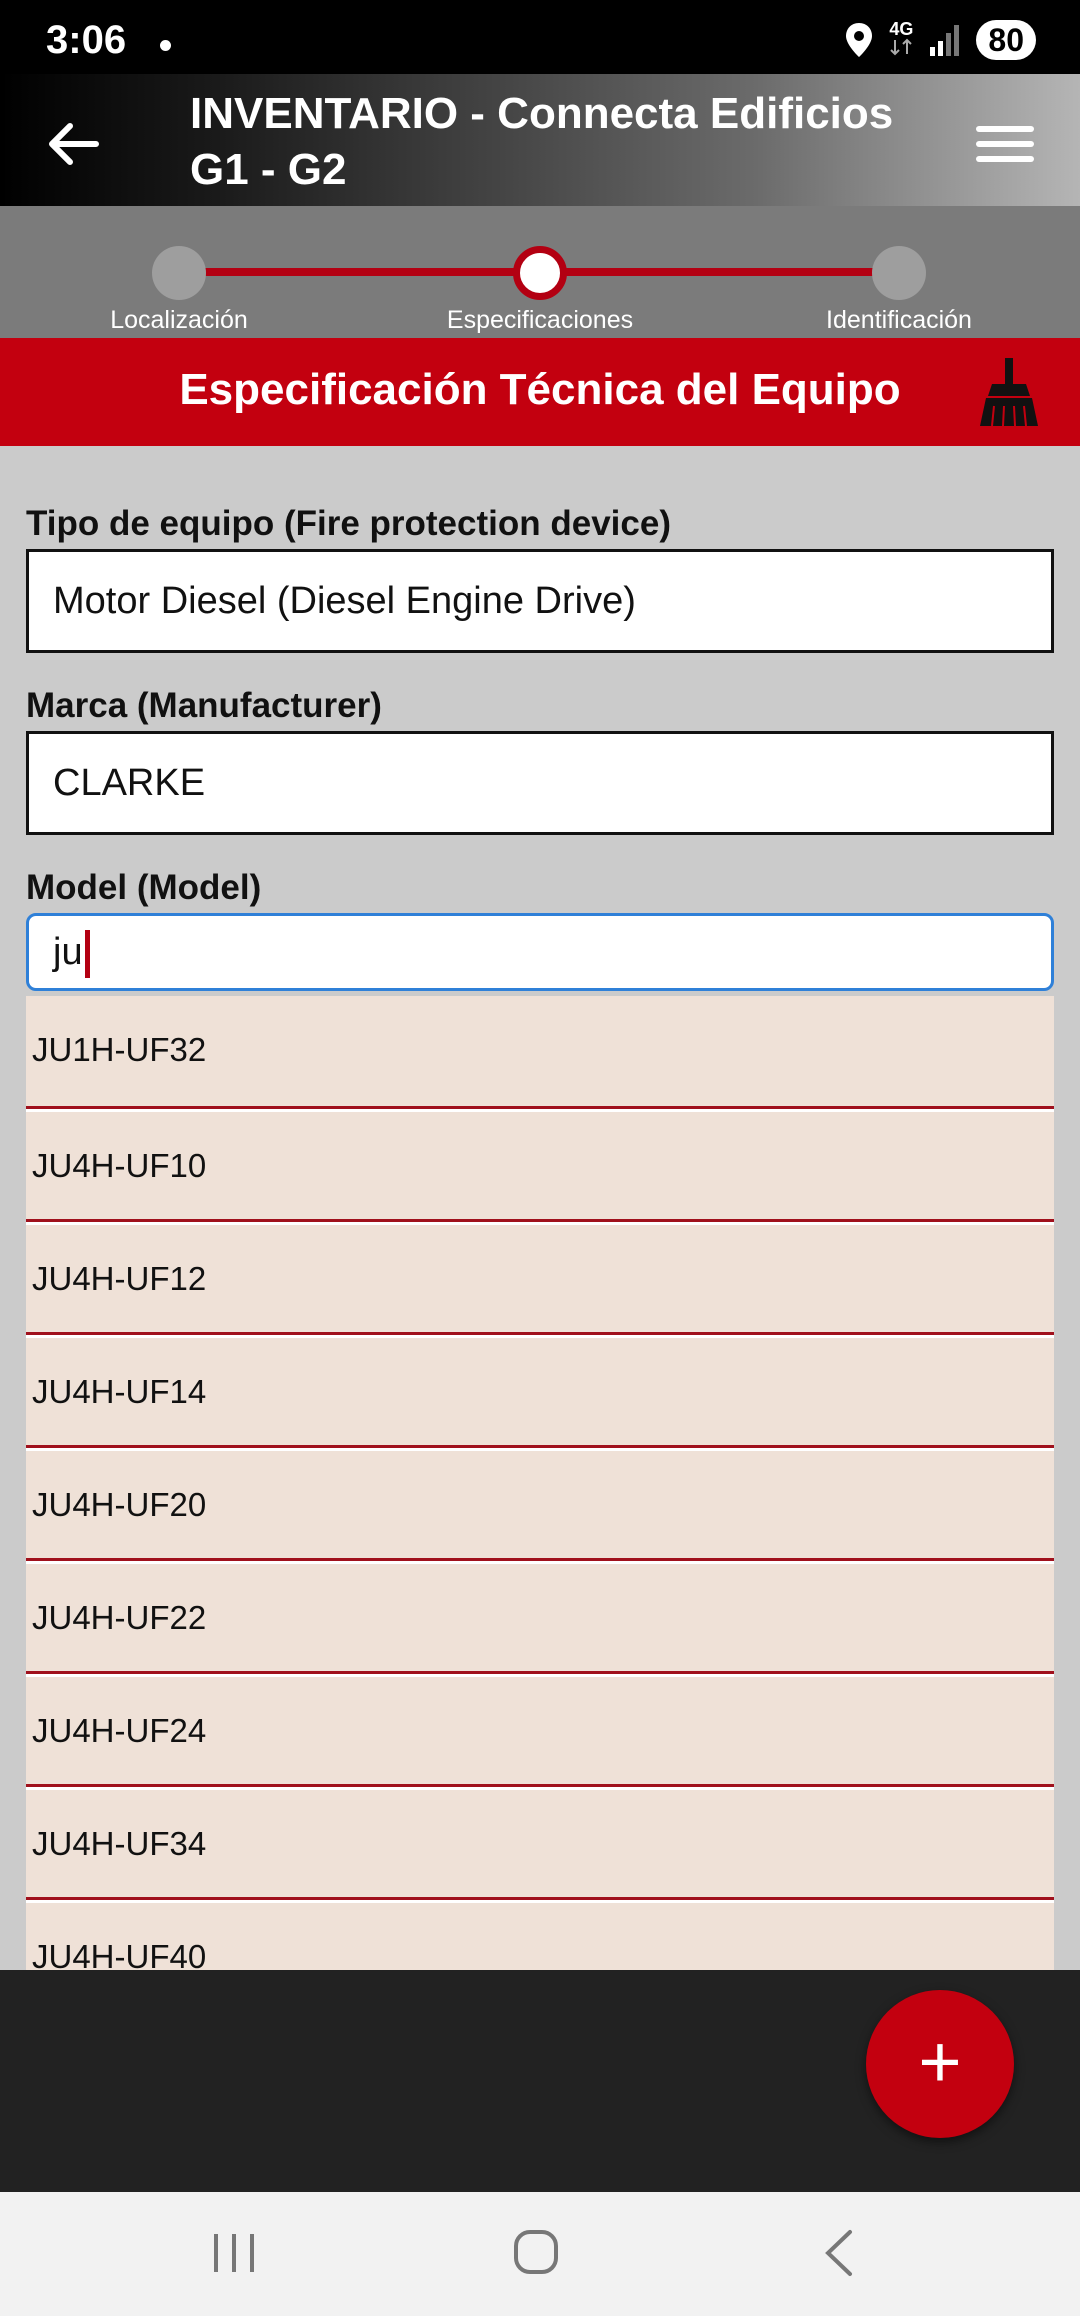 The width and height of the screenshot is (1080, 2316). Describe the element at coordinates (540, 783) in the screenshot. I see `manufacturer-field: CLARKE` at that location.